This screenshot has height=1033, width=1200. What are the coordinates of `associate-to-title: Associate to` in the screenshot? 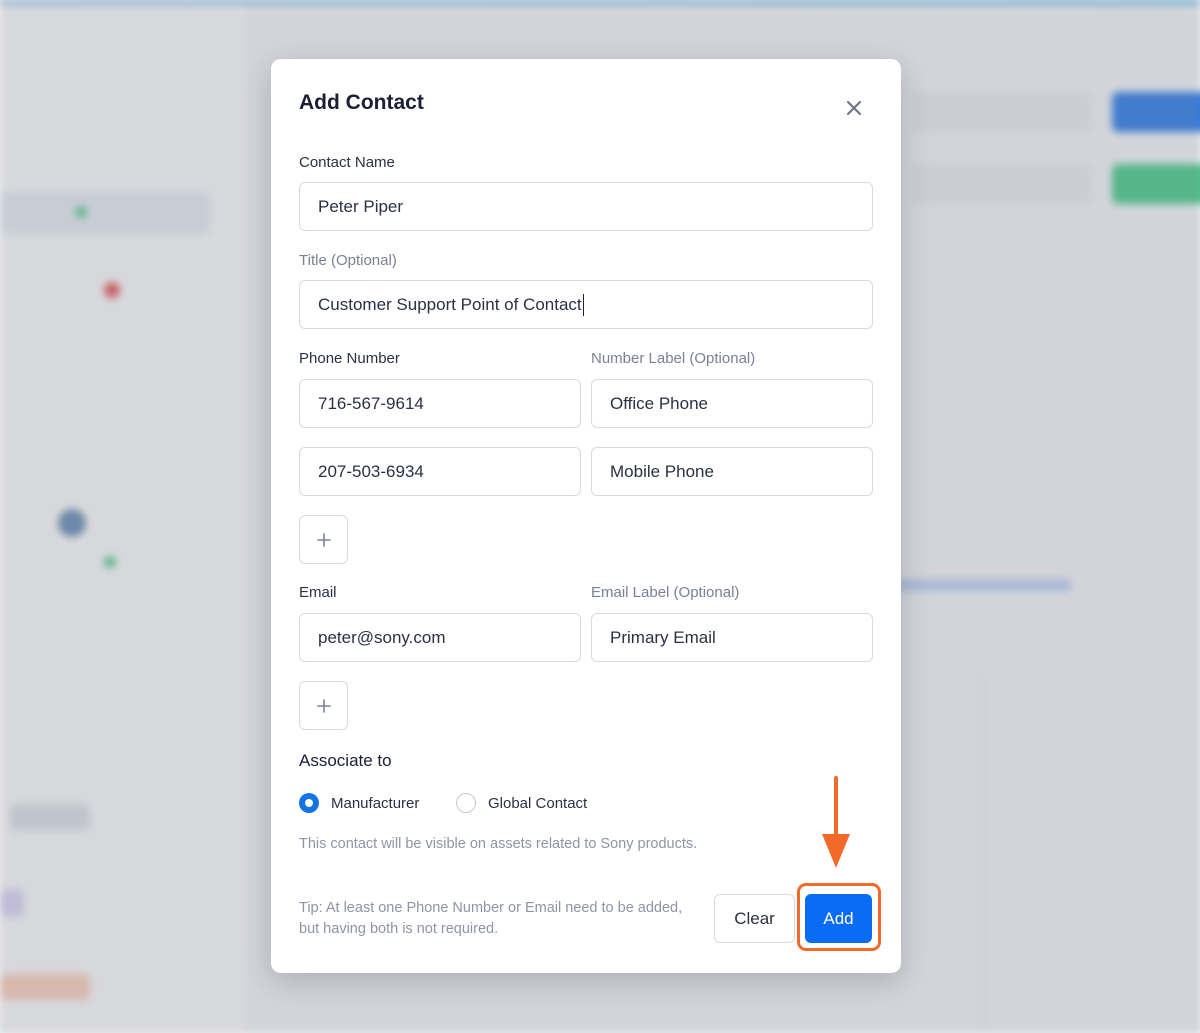 It's located at (345, 760).